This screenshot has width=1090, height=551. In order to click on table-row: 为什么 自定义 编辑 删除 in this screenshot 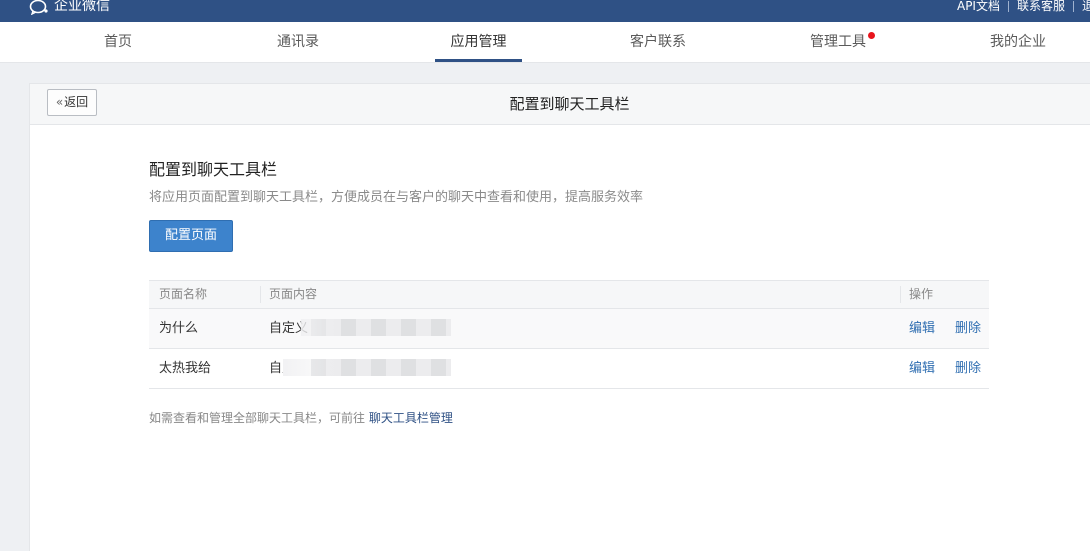, I will do `click(569, 329)`.